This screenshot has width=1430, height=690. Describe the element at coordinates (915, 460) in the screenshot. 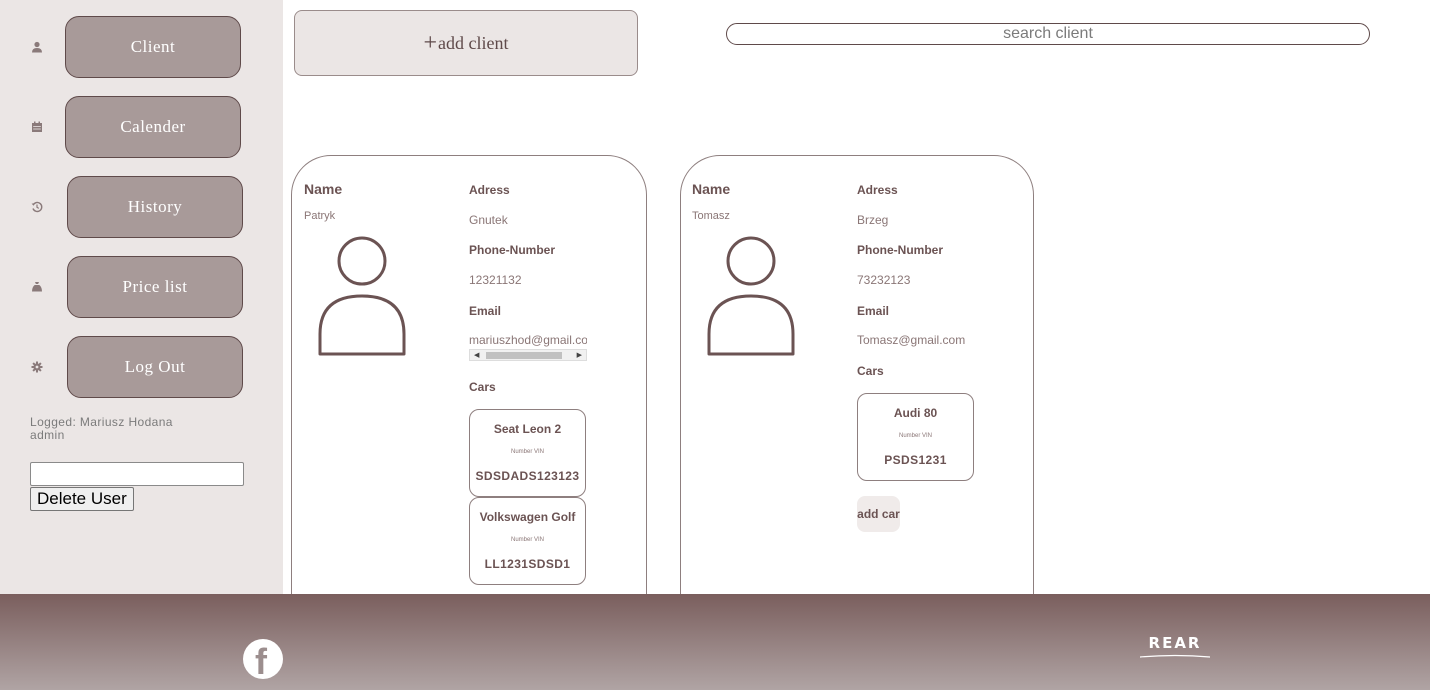

I see `vin-value: PSDS1231` at that location.